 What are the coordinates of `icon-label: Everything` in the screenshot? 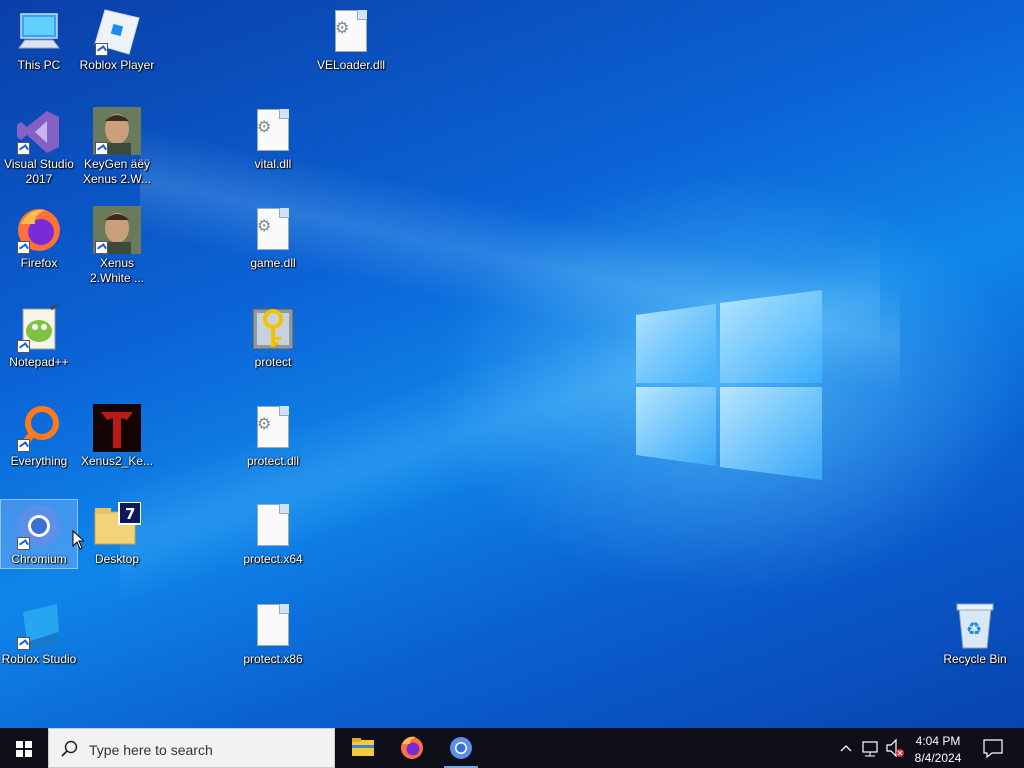 It's located at (39, 461).